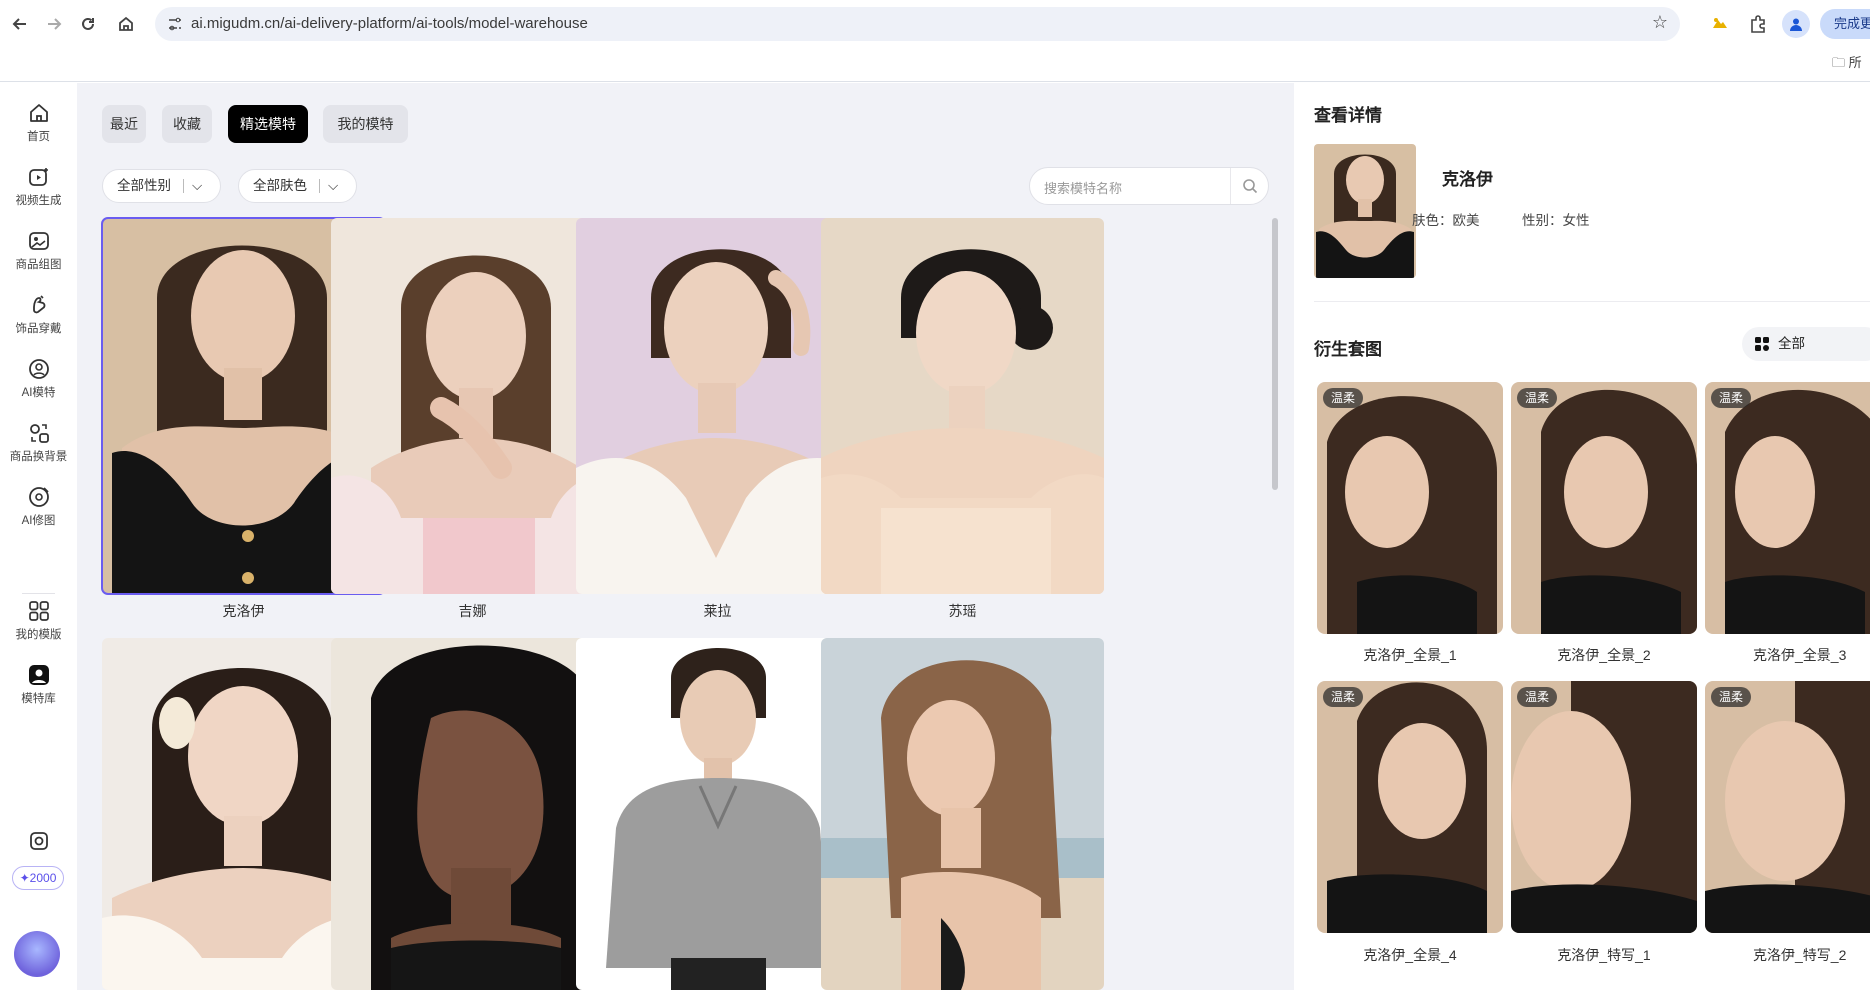 The image size is (1870, 990). I want to click on tab-featured-models: 精选模特, so click(268, 124).